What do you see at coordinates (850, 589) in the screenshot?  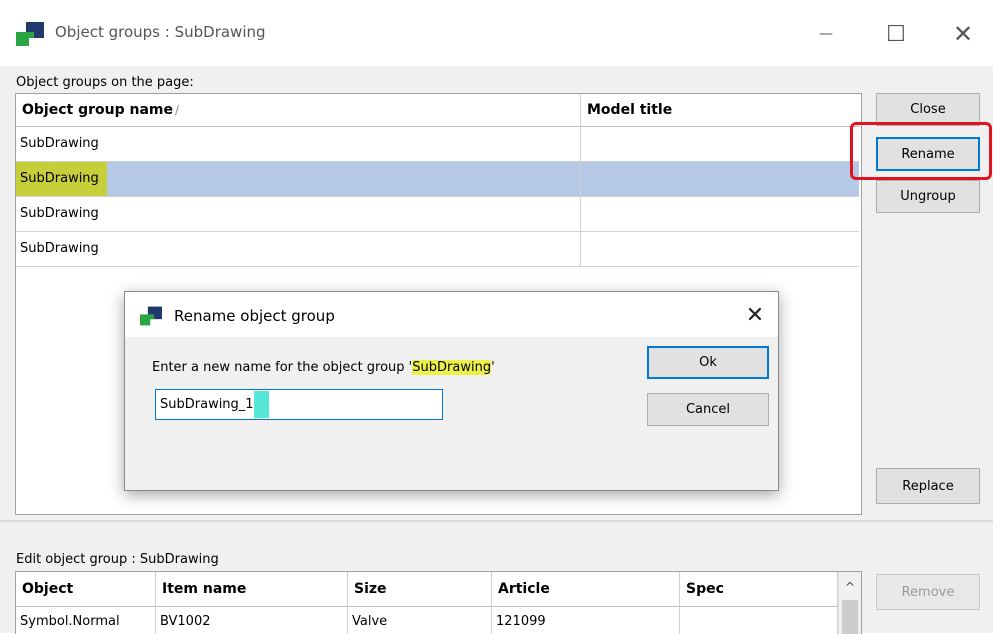 I see `scroll-up-icon: ^` at bounding box center [850, 589].